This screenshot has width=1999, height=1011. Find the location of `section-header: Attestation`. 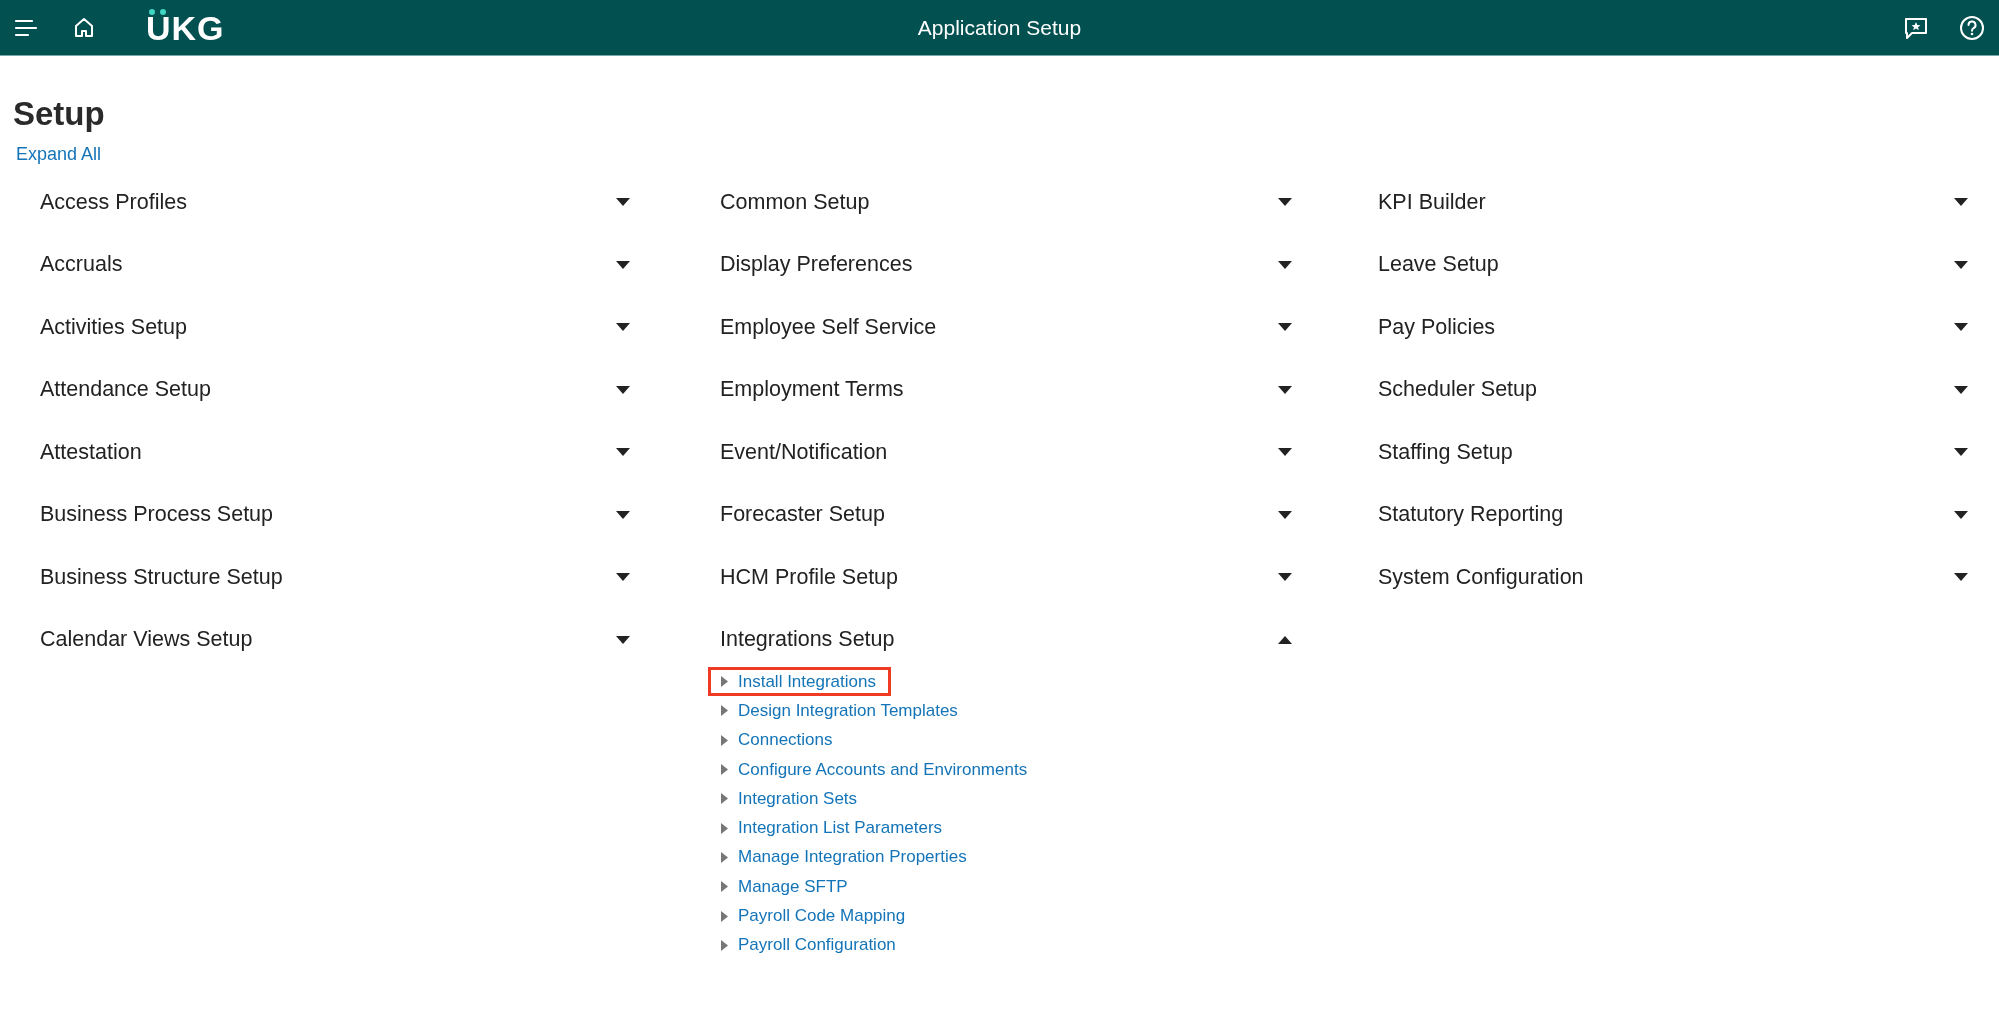

section-header: Attestation is located at coordinates (335, 452).